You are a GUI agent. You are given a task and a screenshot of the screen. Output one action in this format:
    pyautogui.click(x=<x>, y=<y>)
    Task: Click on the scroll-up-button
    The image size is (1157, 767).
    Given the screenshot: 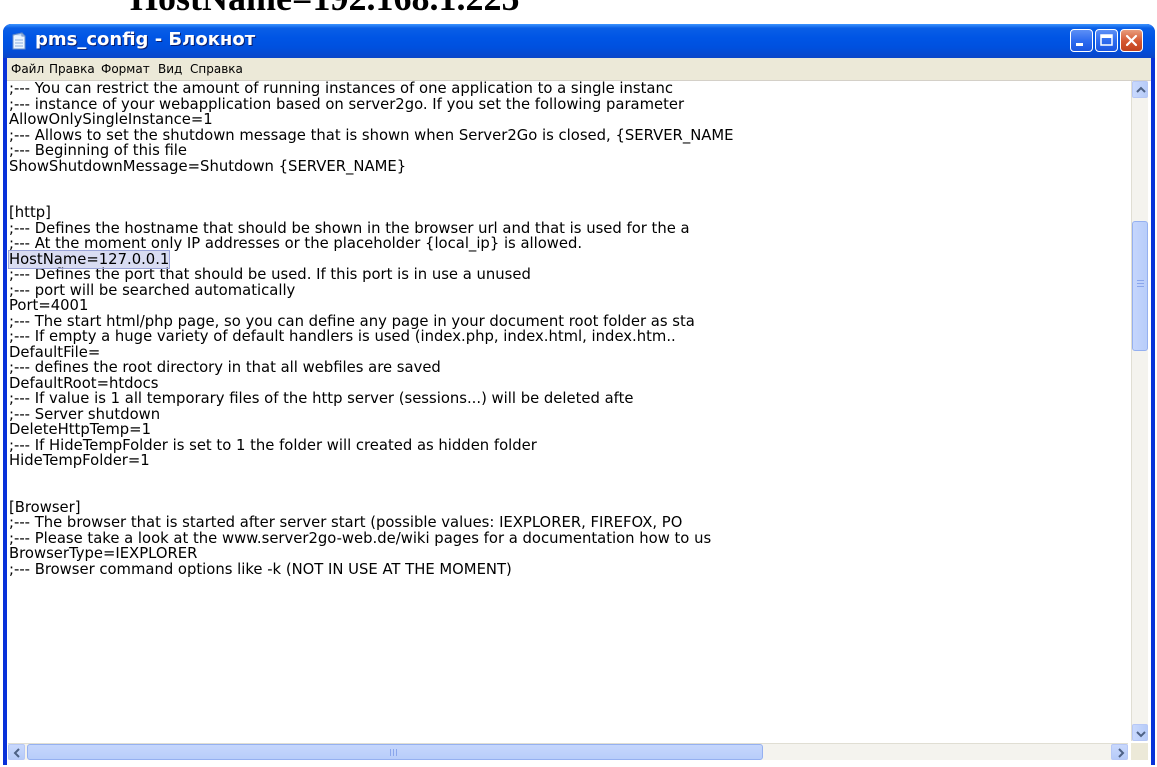 What is the action you would take?
    pyautogui.click(x=1140, y=89)
    